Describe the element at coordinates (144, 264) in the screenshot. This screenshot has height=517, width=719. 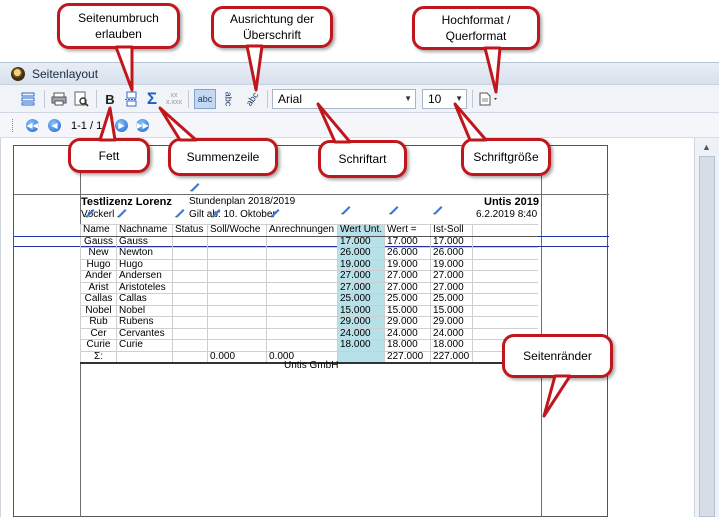
I see `table-cell: Hugo` at that location.